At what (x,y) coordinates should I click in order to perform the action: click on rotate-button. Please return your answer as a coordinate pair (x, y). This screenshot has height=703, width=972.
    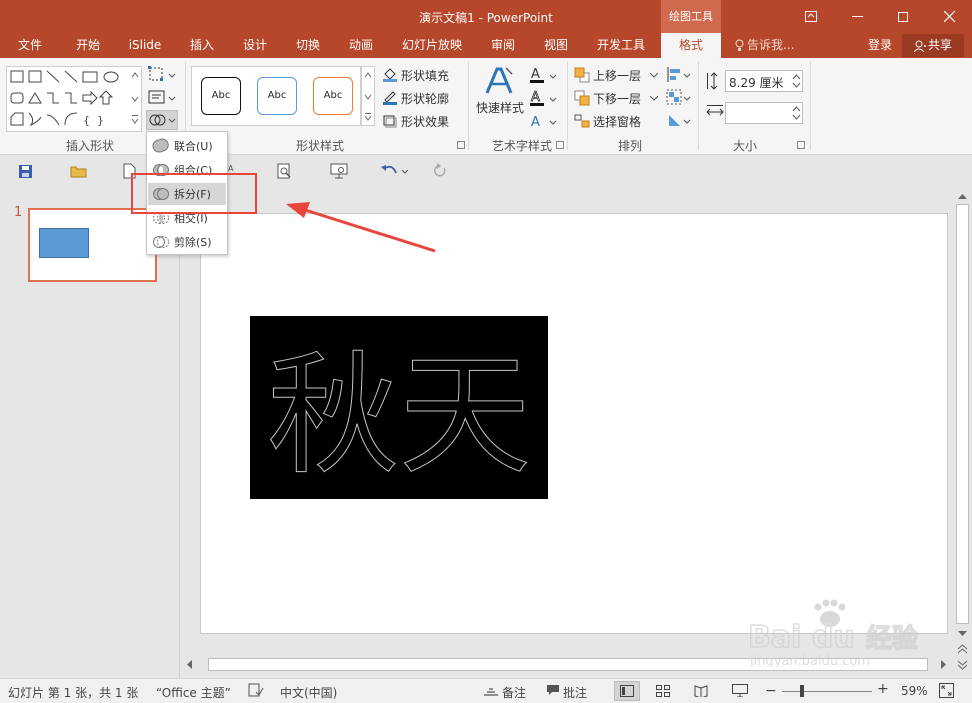
    Looking at the image, I should click on (679, 122).